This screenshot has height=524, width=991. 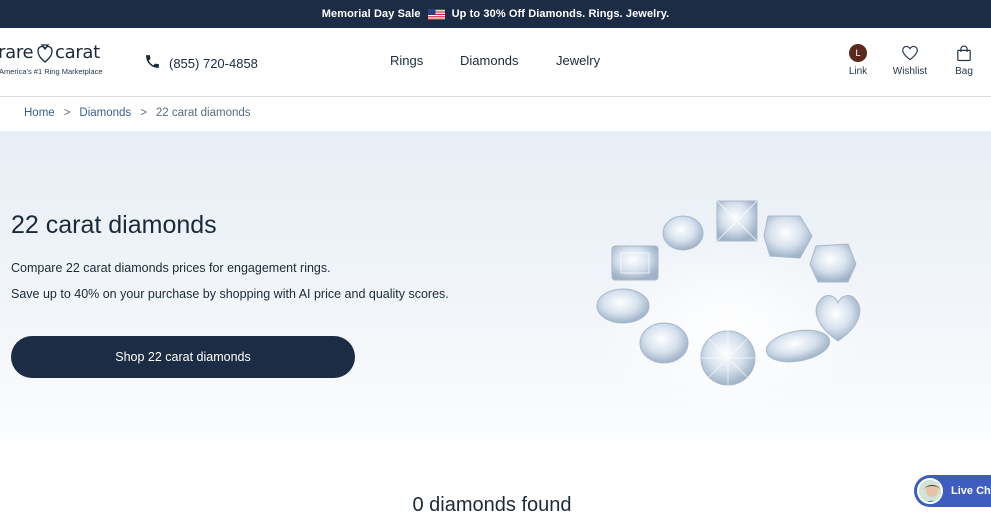 What do you see at coordinates (910, 71) in the screenshot?
I see `wishlist-label: Wishlist` at bounding box center [910, 71].